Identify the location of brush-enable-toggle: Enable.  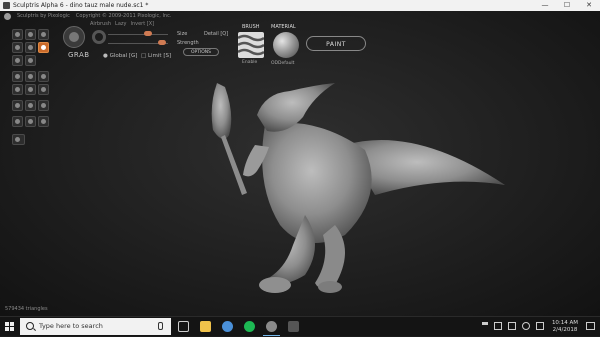
(249, 62).